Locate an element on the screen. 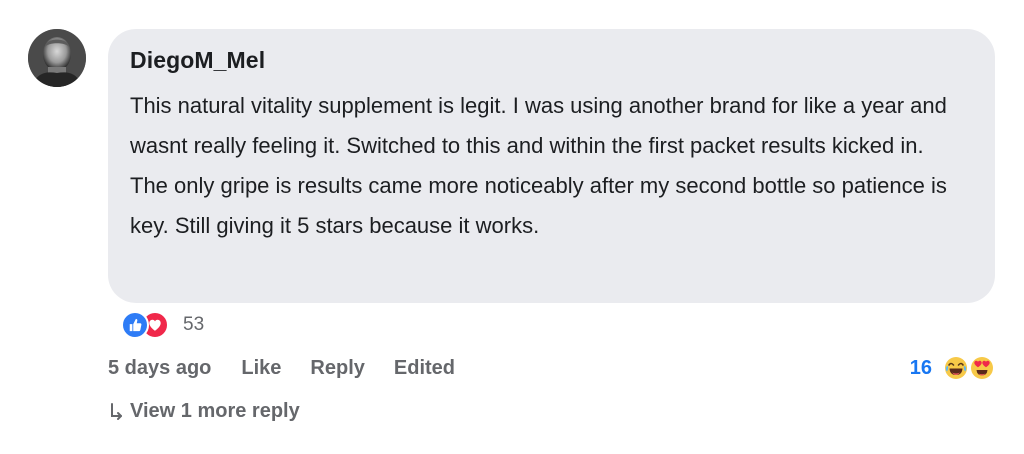 This screenshot has height=454, width=1024. reaction-count: 53 is located at coordinates (193, 325).